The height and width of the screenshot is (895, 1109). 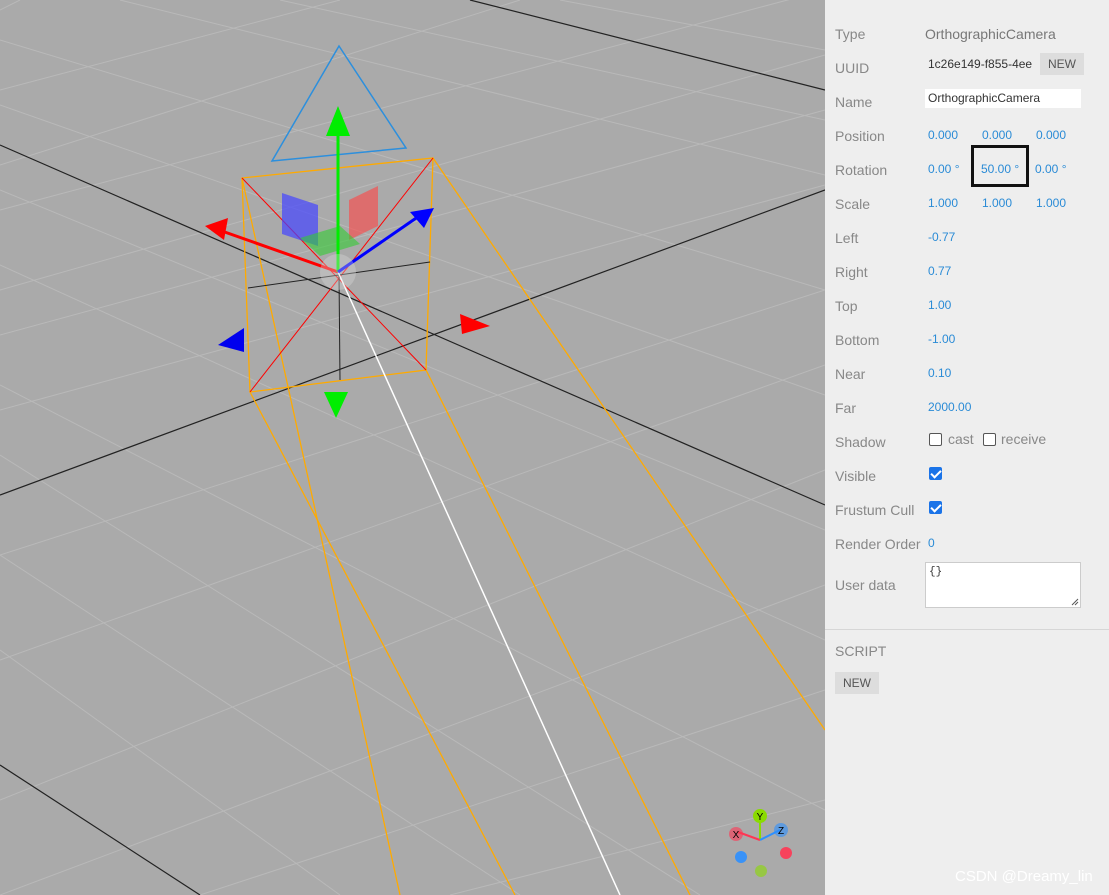 What do you see at coordinates (941, 339) in the screenshot?
I see `bottom-value: -1.00` at bounding box center [941, 339].